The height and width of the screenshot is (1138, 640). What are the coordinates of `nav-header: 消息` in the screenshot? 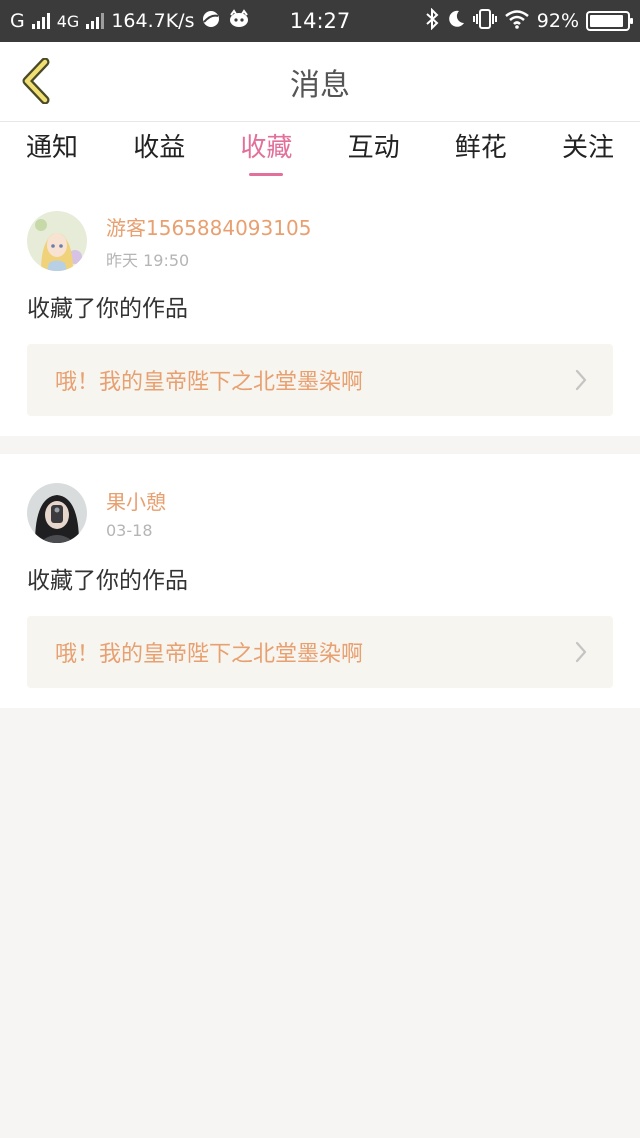 It's located at (320, 82).